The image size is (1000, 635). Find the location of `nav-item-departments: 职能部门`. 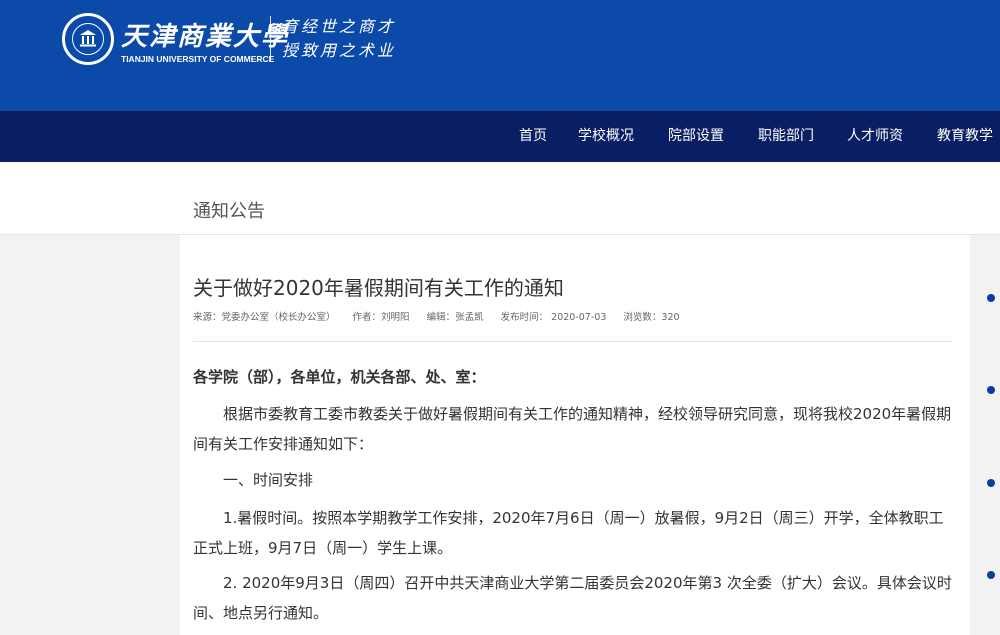

nav-item-departments: 职能部门 is located at coordinates (786, 136).